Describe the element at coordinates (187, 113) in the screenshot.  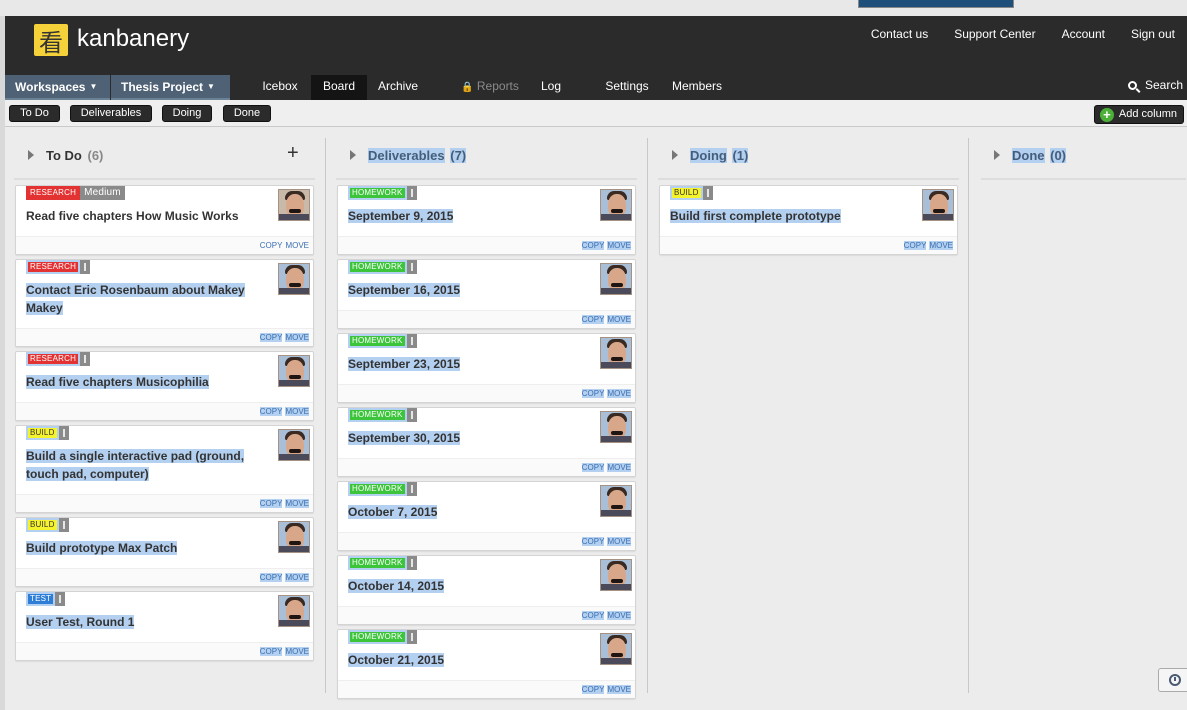
I see `column-button-doing: Doing` at that location.